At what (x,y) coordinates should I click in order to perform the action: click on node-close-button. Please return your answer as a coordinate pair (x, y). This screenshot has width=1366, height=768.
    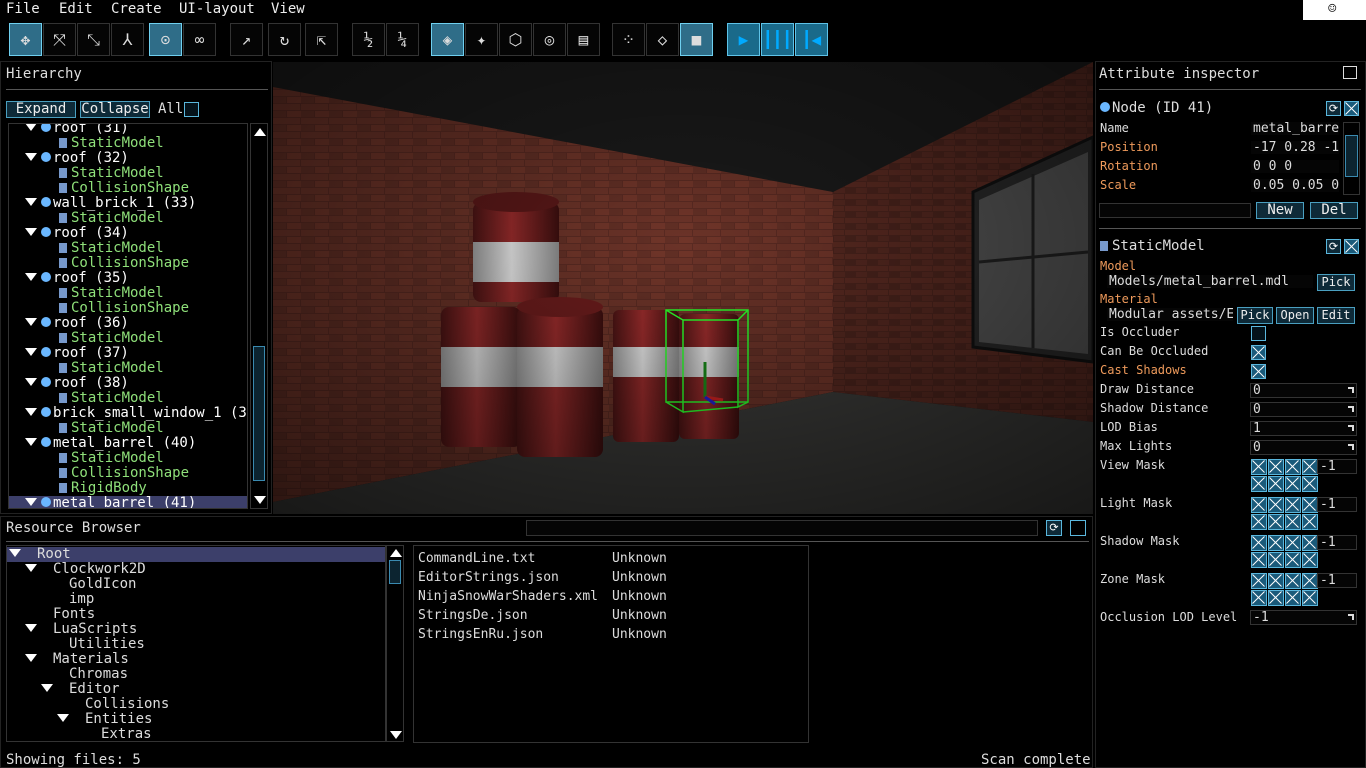
    Looking at the image, I should click on (1351, 108).